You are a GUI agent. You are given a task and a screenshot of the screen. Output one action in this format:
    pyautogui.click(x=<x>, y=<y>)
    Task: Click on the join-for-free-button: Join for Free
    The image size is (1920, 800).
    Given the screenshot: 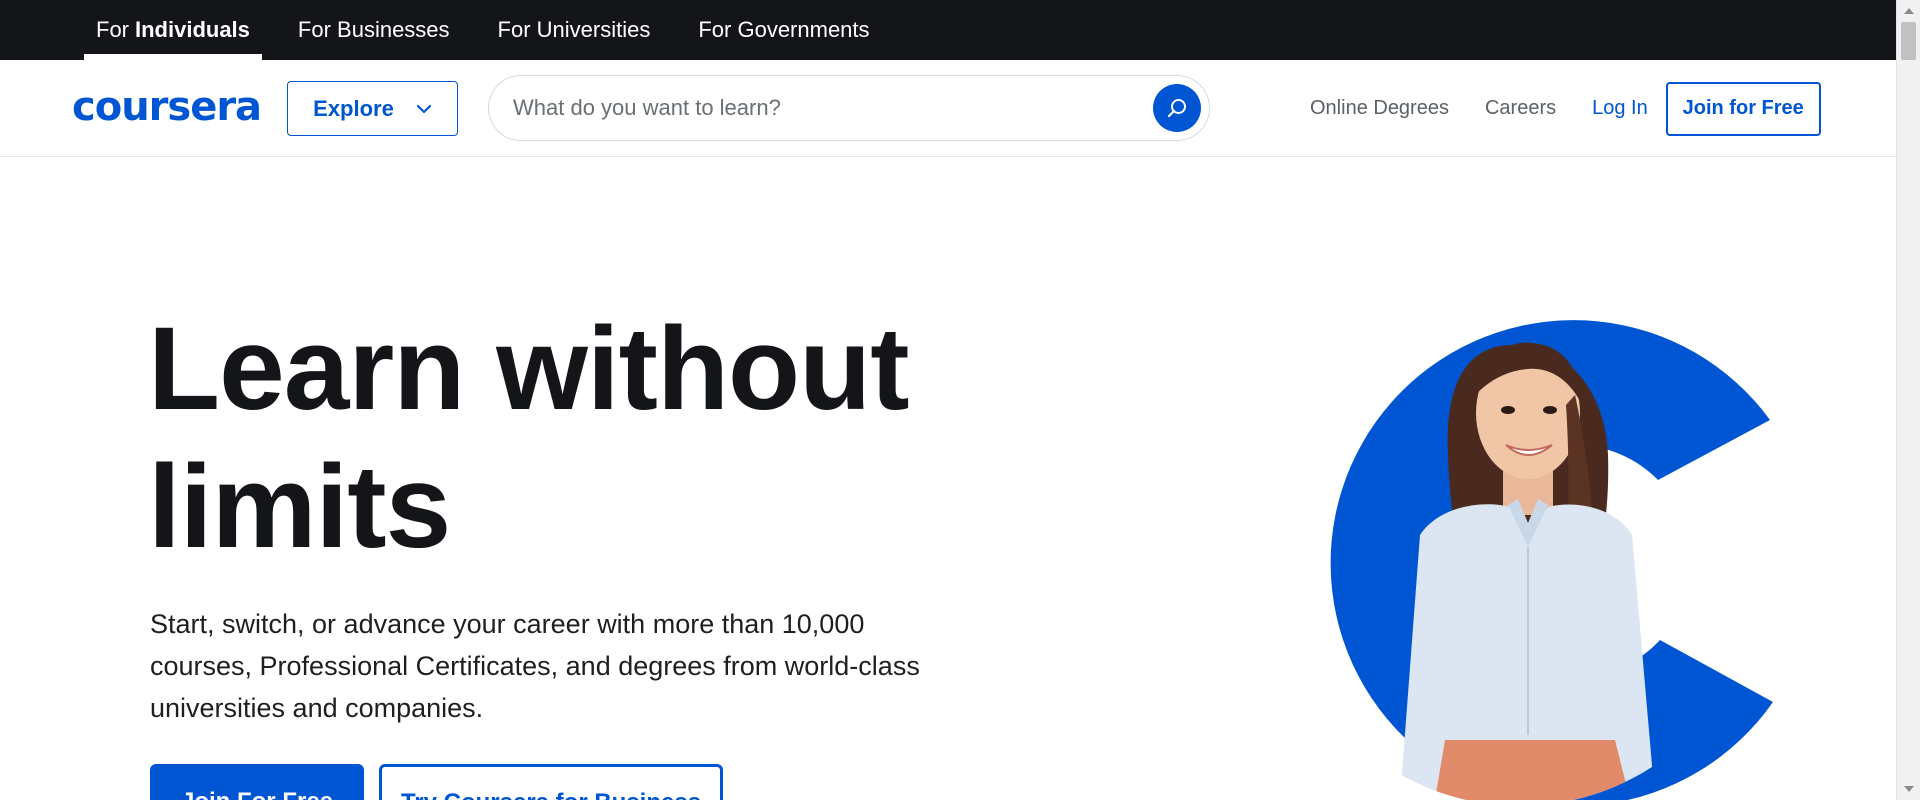 What is the action you would take?
    pyautogui.click(x=1743, y=108)
    